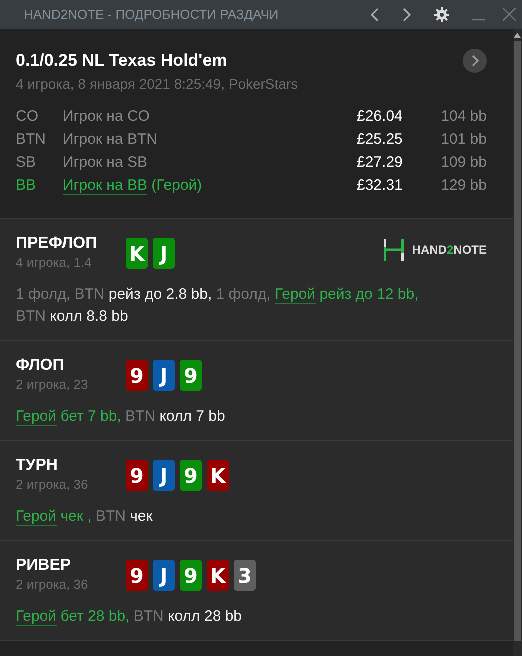 The width and height of the screenshot is (522, 656). Describe the element at coordinates (28, 116) in the screenshot. I see `position-label: CO` at that location.